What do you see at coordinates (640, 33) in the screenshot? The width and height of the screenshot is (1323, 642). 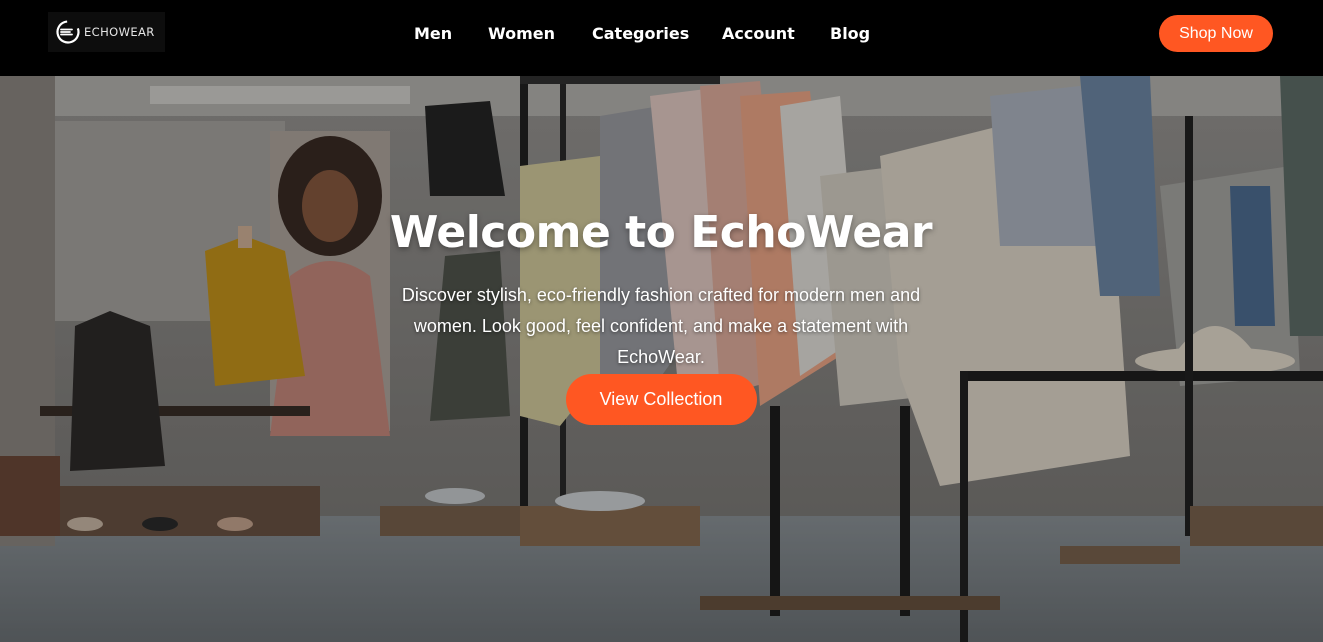 I see `nav-item-categories: Categories` at bounding box center [640, 33].